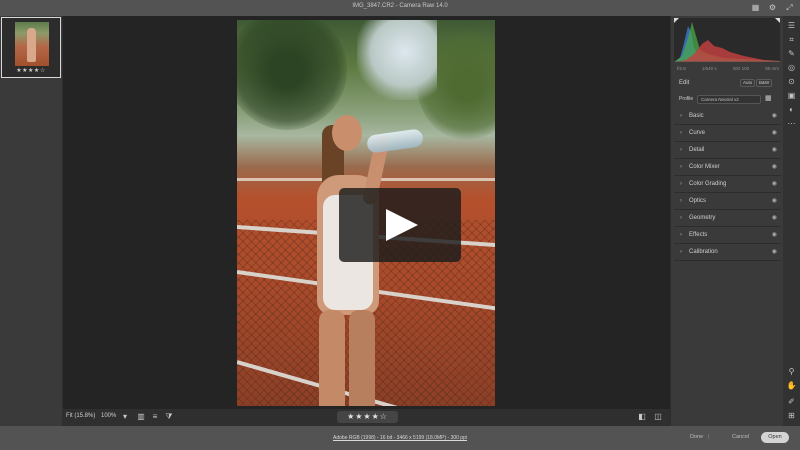  I want to click on section-optics: › Optics ◉, so click(727, 201).